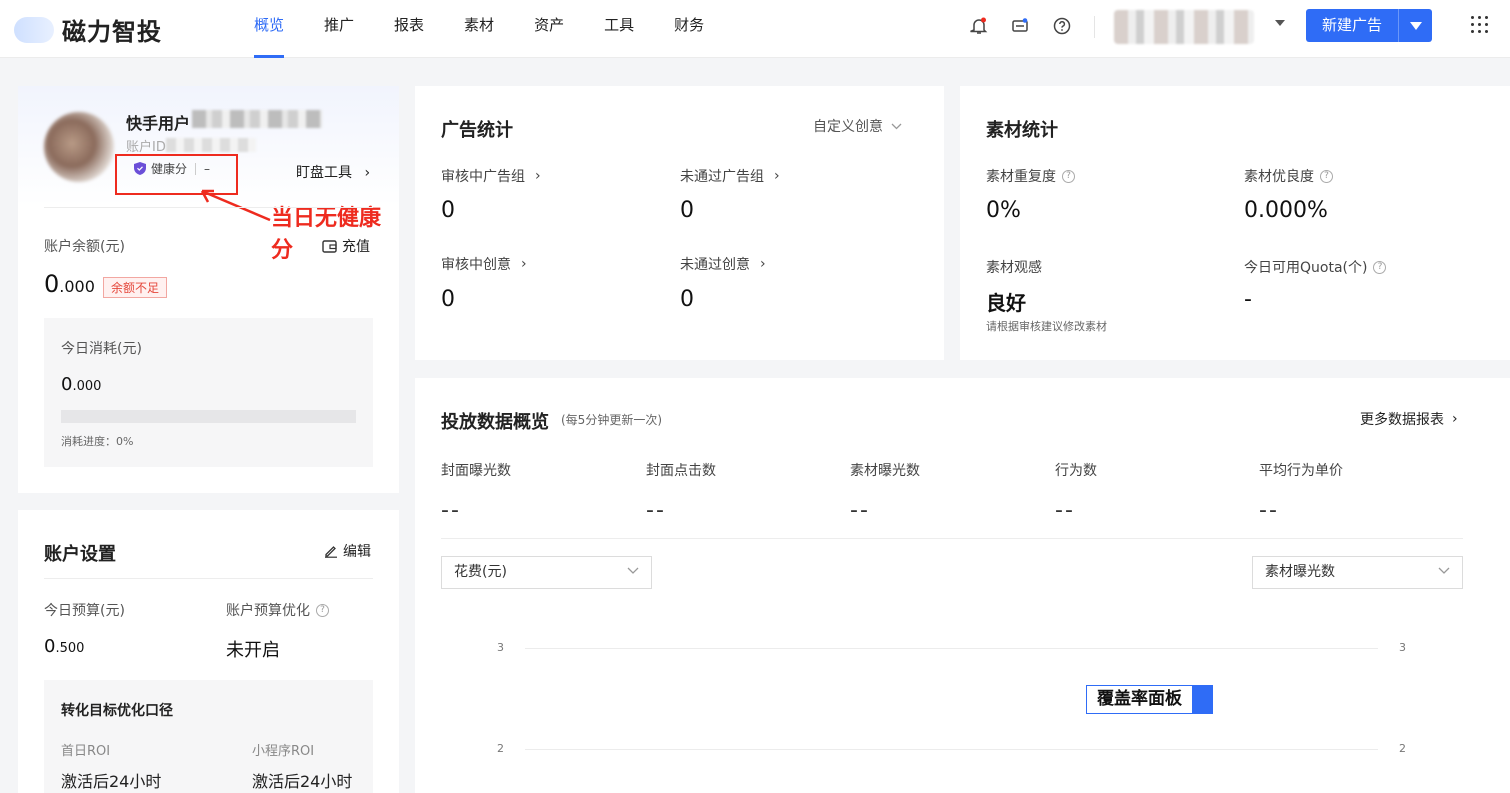 This screenshot has height=793, width=1510. What do you see at coordinates (1030, 176) in the screenshot?
I see `material-duplication-label: 素材重复度?` at bounding box center [1030, 176].